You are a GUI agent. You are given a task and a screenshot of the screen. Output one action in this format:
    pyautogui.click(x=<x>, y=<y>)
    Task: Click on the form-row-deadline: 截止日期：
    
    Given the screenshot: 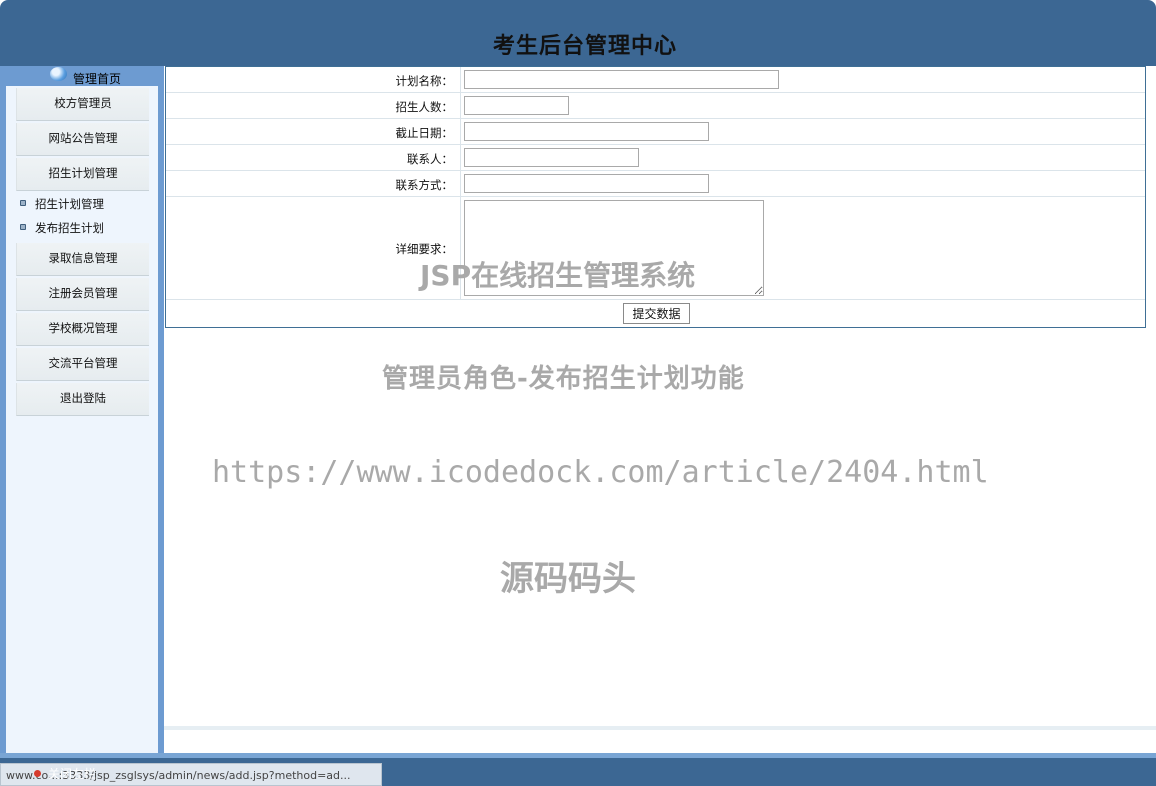 What is the action you would take?
    pyautogui.click(x=655, y=132)
    